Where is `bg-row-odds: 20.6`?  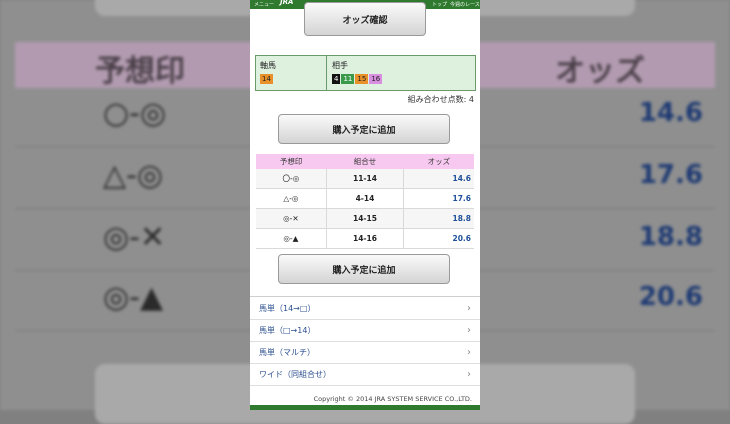 bg-row-odds: 20.6 is located at coordinates (670, 297).